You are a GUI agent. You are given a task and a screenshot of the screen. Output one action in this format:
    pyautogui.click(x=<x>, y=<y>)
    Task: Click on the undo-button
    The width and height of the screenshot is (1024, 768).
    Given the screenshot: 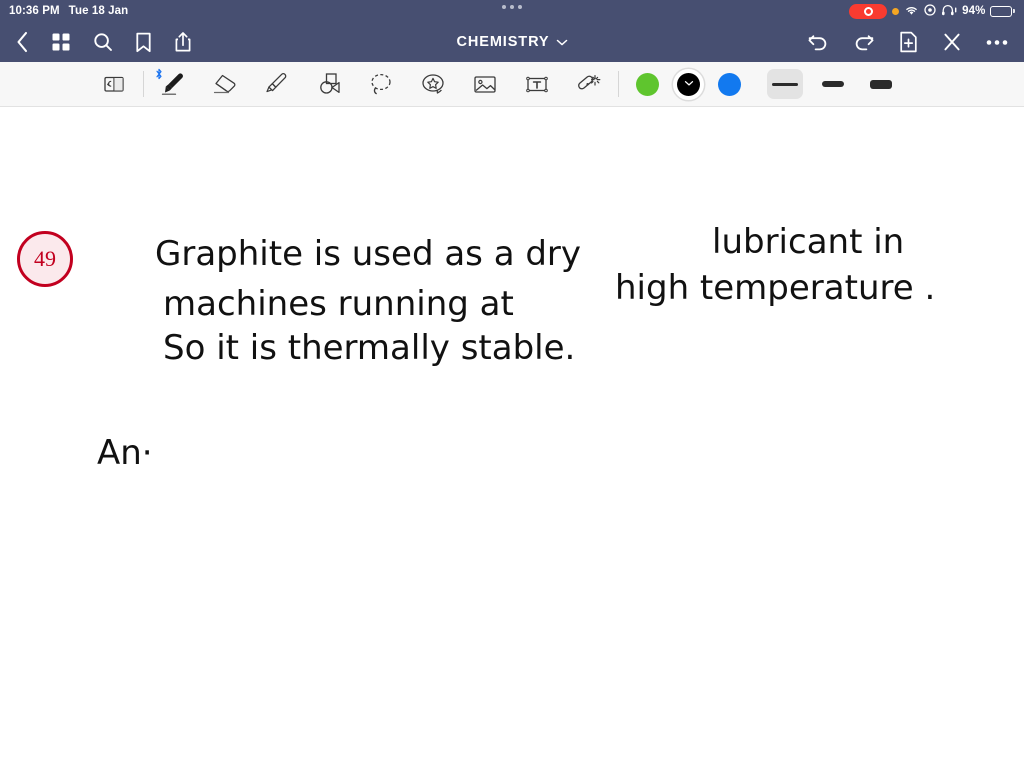 What is the action you would take?
    pyautogui.click(x=818, y=42)
    